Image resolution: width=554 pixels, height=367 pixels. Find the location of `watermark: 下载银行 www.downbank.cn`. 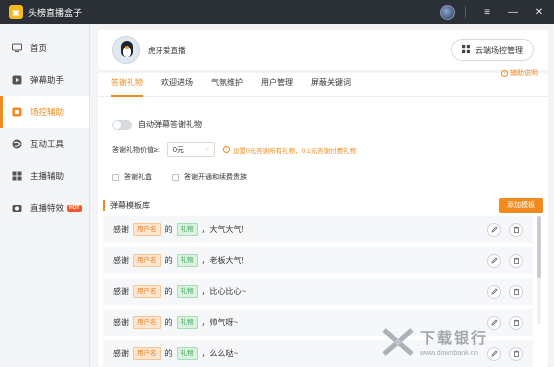

watermark: 下载银行 www.downbank.cn is located at coordinates (467, 342).